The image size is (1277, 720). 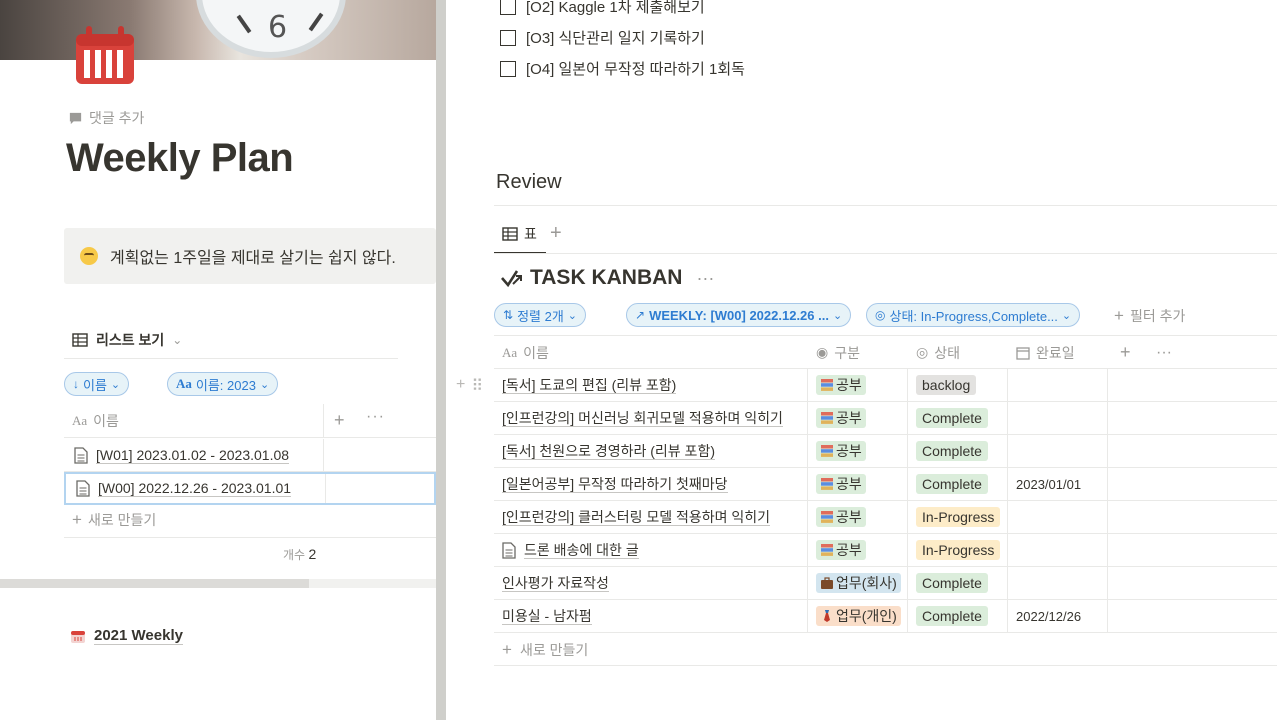 What do you see at coordinates (615, 484) in the screenshot?
I see `row-name: [일본어공부] 무작정 따라하기 첫째마당` at bounding box center [615, 484].